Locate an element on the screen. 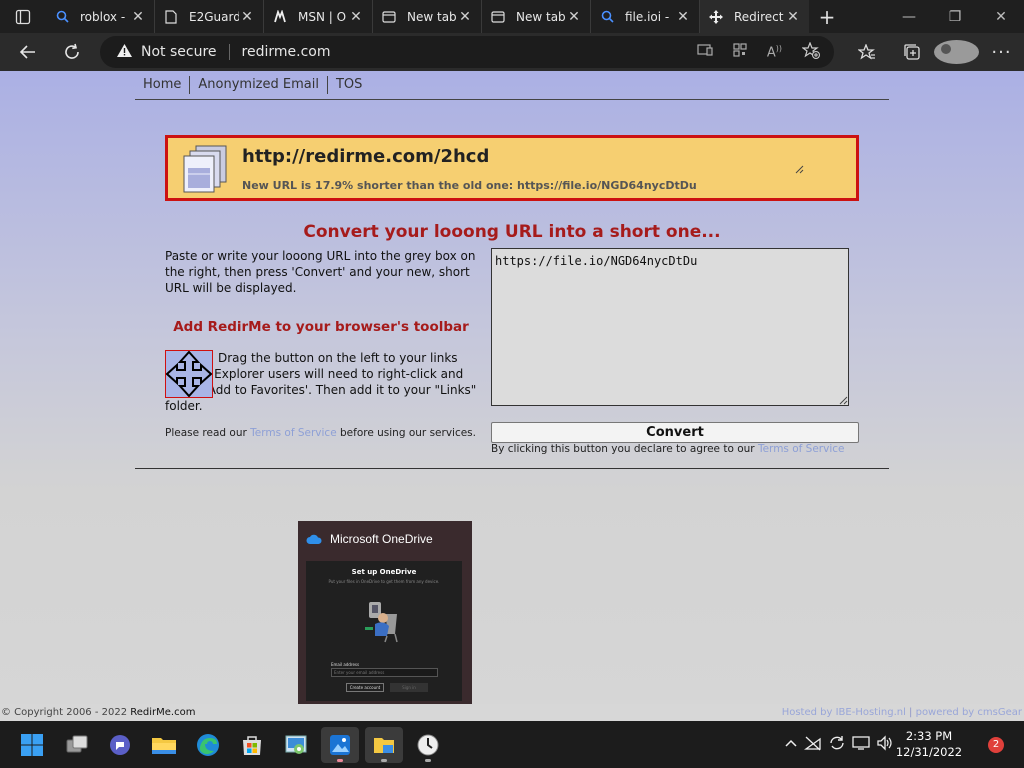  onedrive-title-bar: Microsoft OneDrive is located at coordinates (385, 539).